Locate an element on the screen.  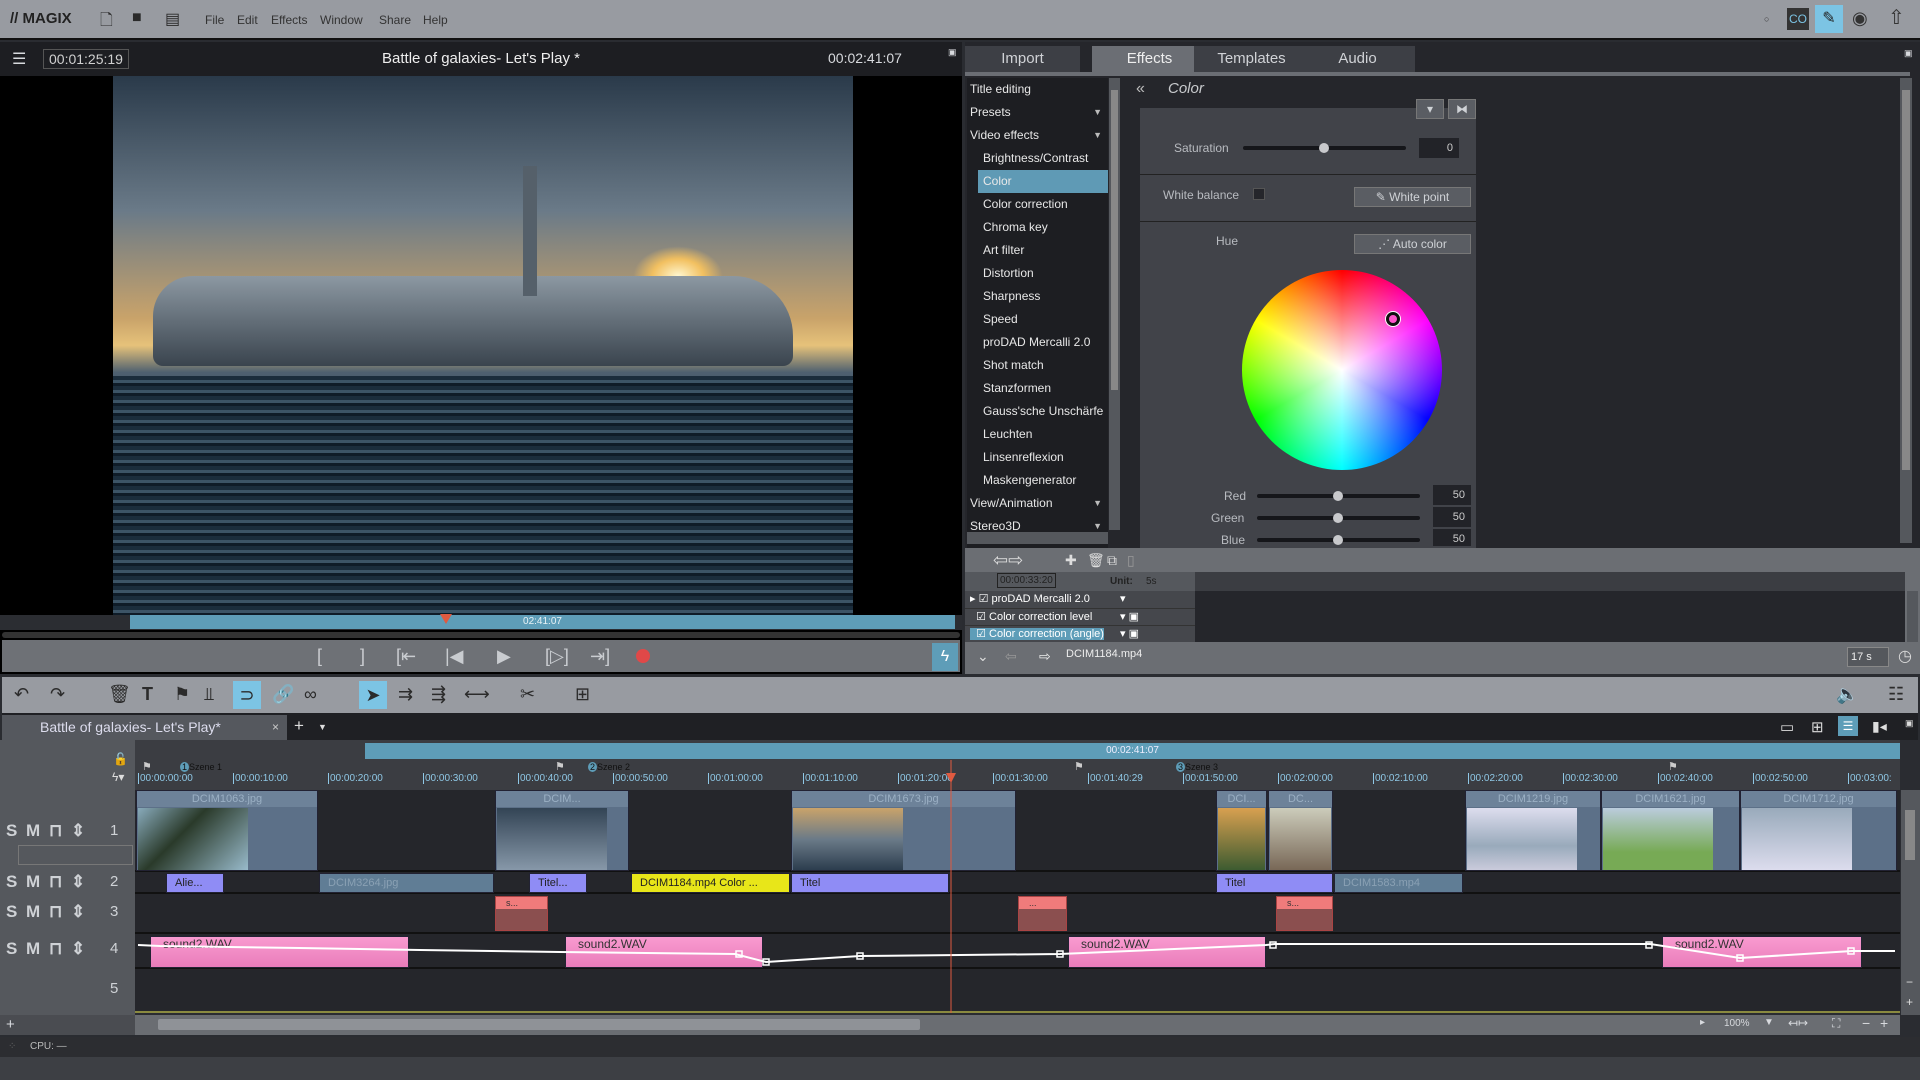
timeline-vscroll: − + is located at coordinates (1910, 902).